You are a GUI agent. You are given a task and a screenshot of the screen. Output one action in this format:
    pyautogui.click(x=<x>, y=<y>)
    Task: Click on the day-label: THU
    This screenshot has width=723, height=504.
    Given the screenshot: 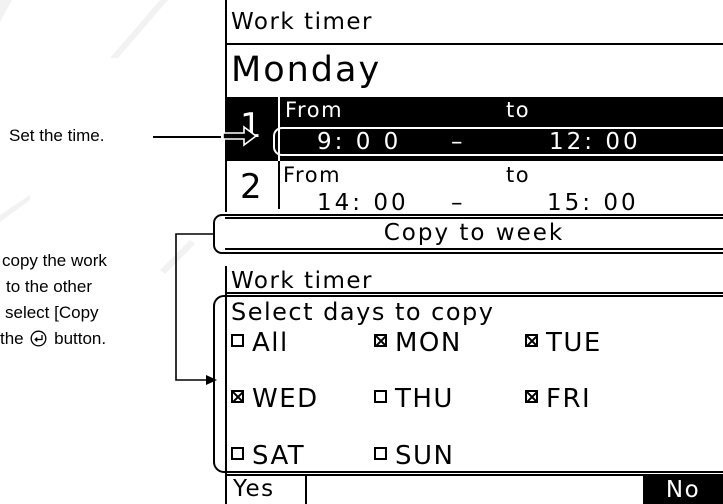 What is the action you would take?
    pyautogui.click(x=424, y=399)
    